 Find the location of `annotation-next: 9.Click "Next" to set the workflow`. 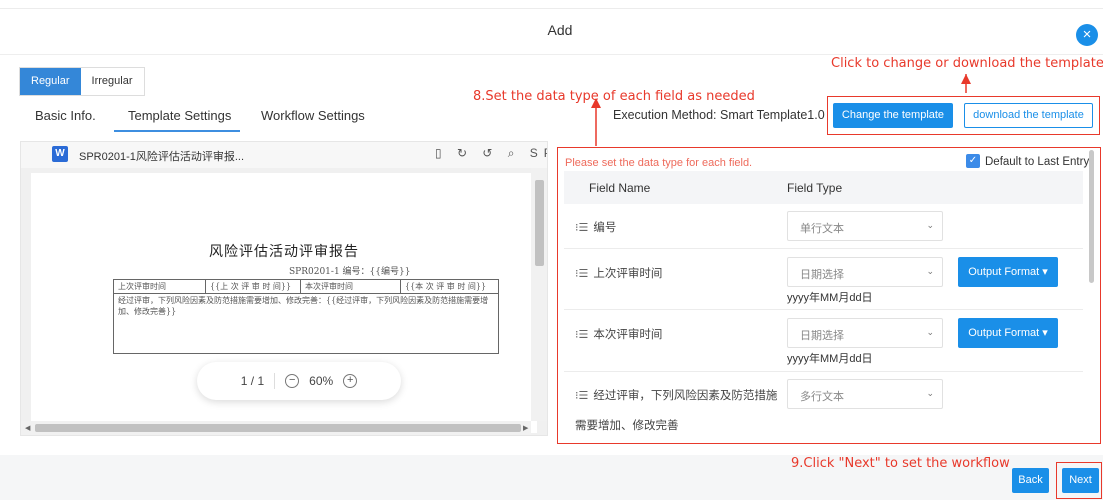

annotation-next: 9.Click "Next" to set the workflow is located at coordinates (900, 463).